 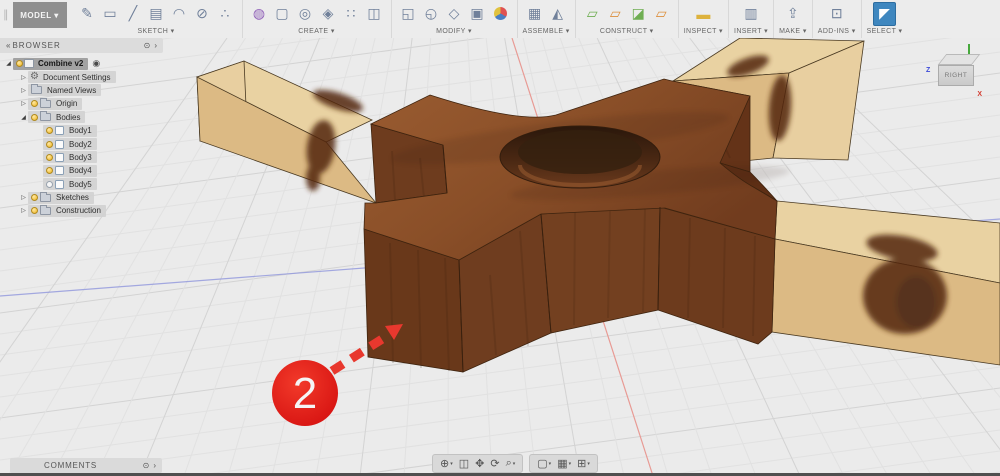 What do you see at coordinates (592, 14) in the screenshot?
I see `offset-plane-icon: ▱` at bounding box center [592, 14].